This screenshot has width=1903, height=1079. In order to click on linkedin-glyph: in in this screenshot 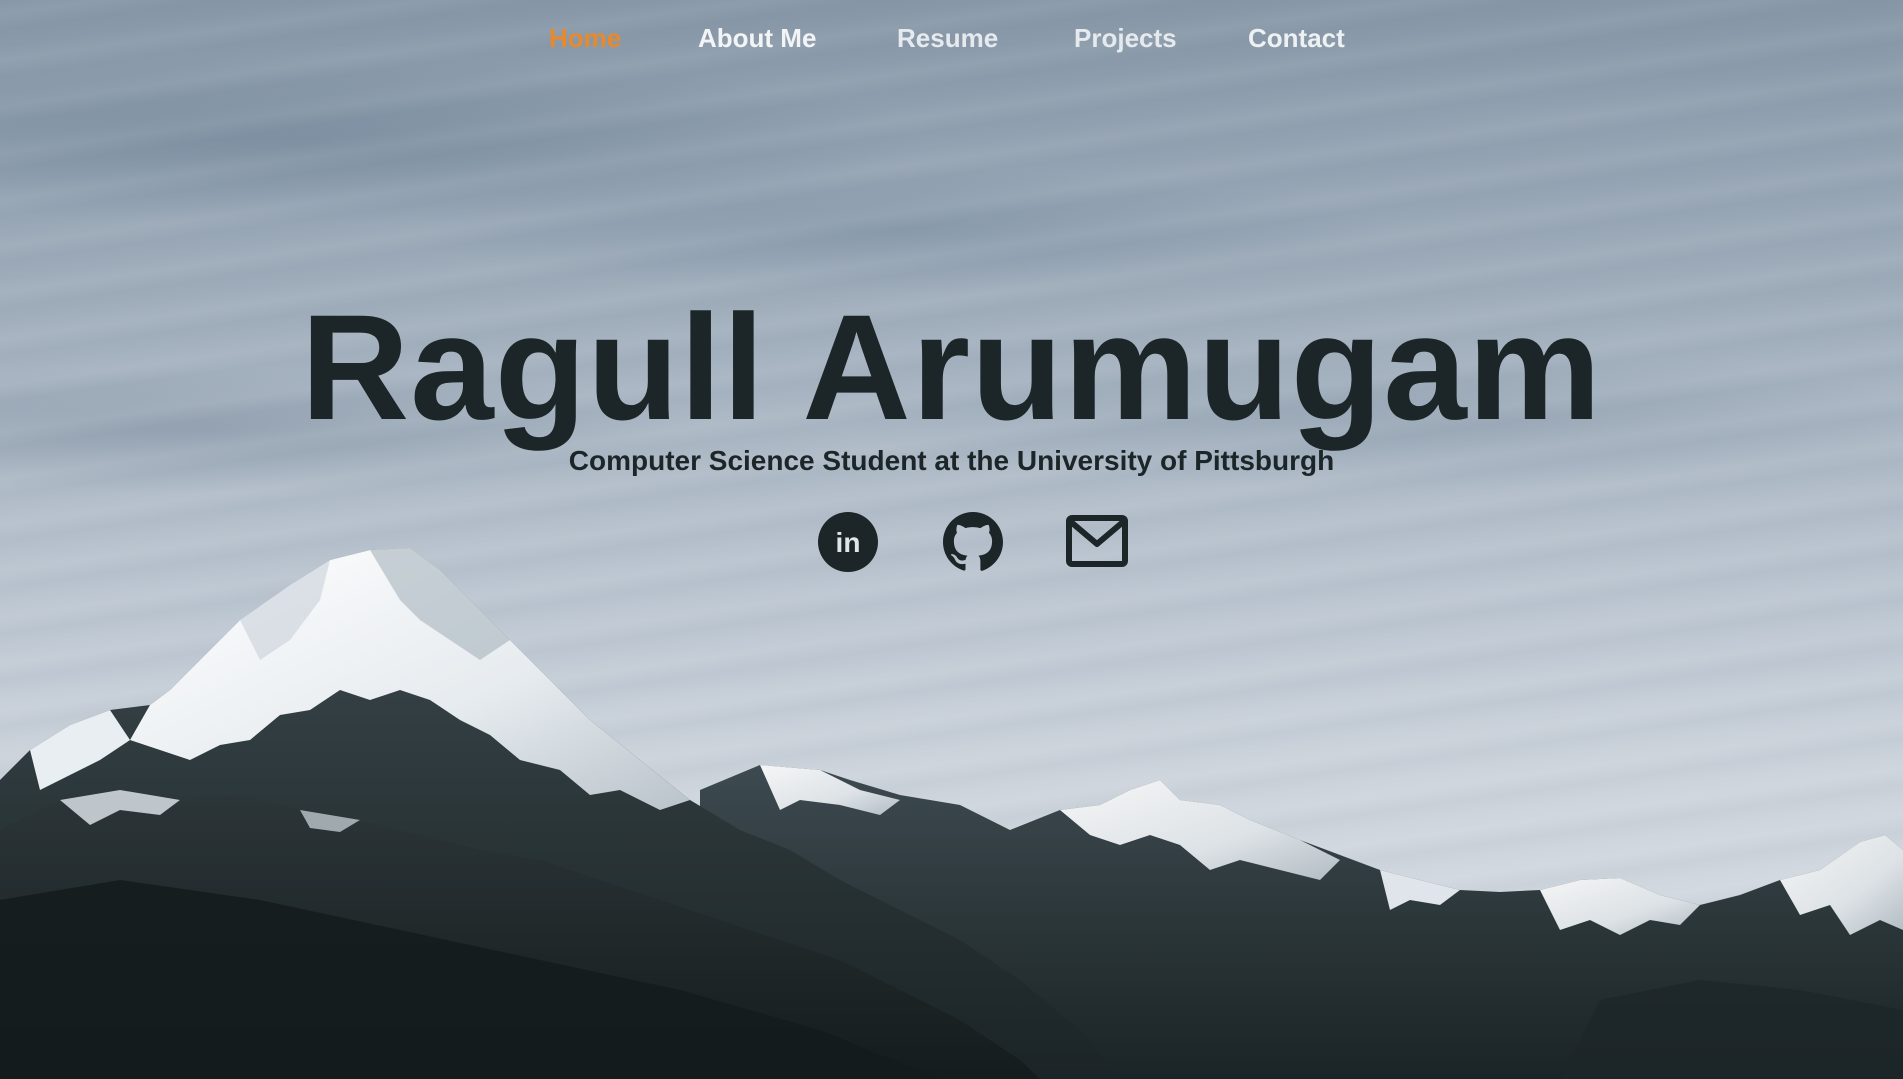, I will do `click(848, 542)`.